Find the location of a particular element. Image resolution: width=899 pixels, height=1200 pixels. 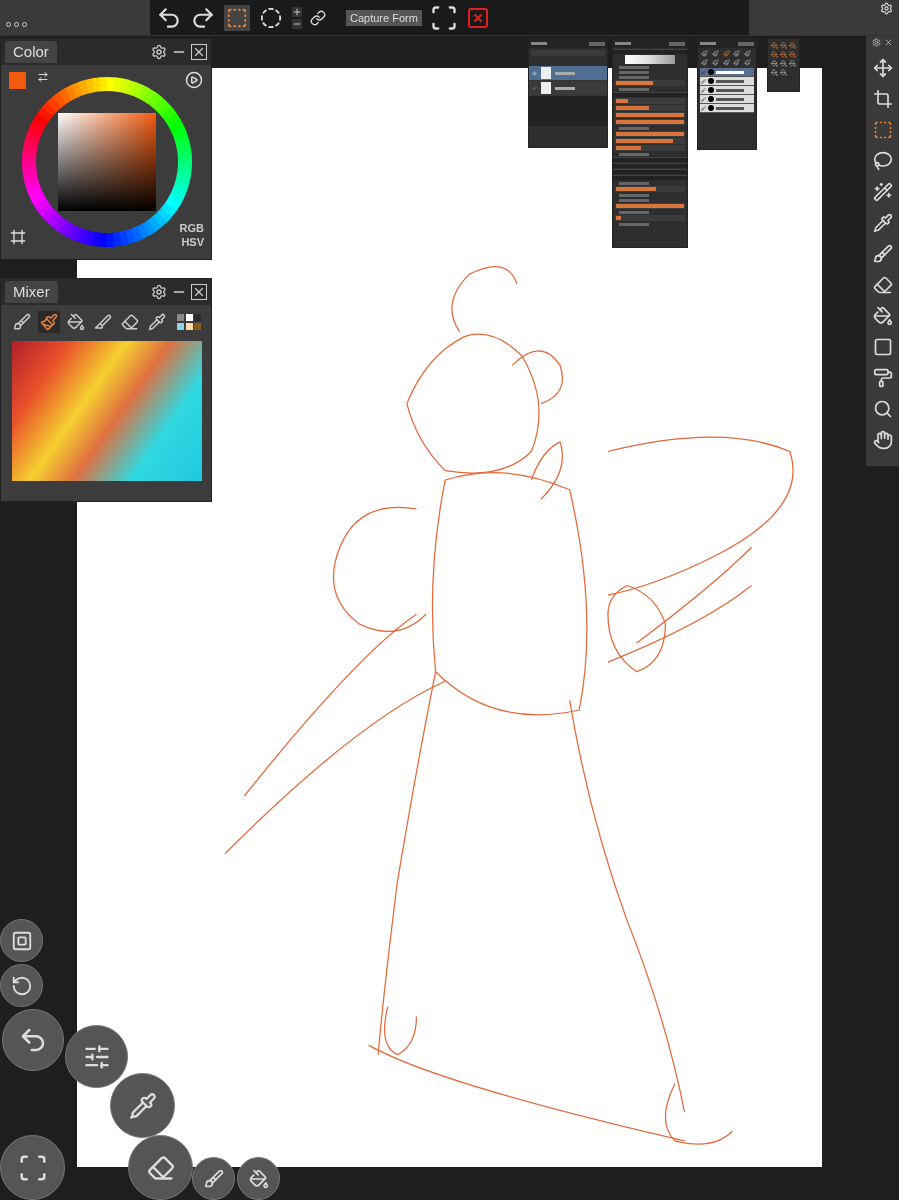

lasso-icon is located at coordinates (882, 161).